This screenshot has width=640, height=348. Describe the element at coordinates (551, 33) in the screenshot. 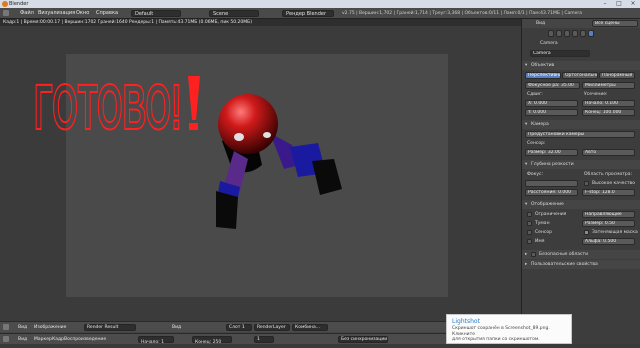

I see `render-tab-icon` at that location.